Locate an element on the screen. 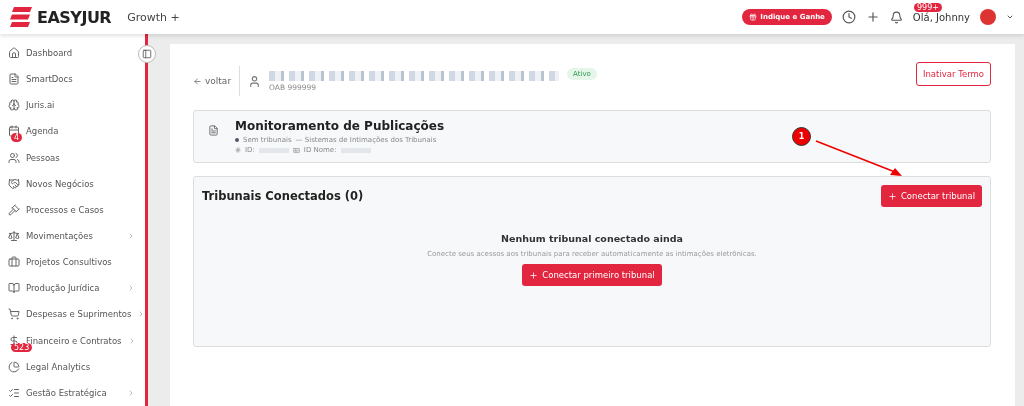  sidebar-item: Novos Negócios is located at coordinates (67, 183).